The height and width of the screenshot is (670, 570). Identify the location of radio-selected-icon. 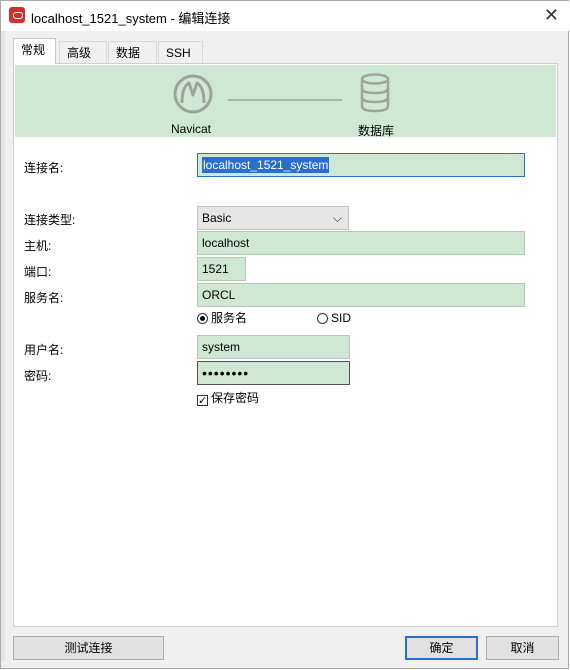
(202, 318).